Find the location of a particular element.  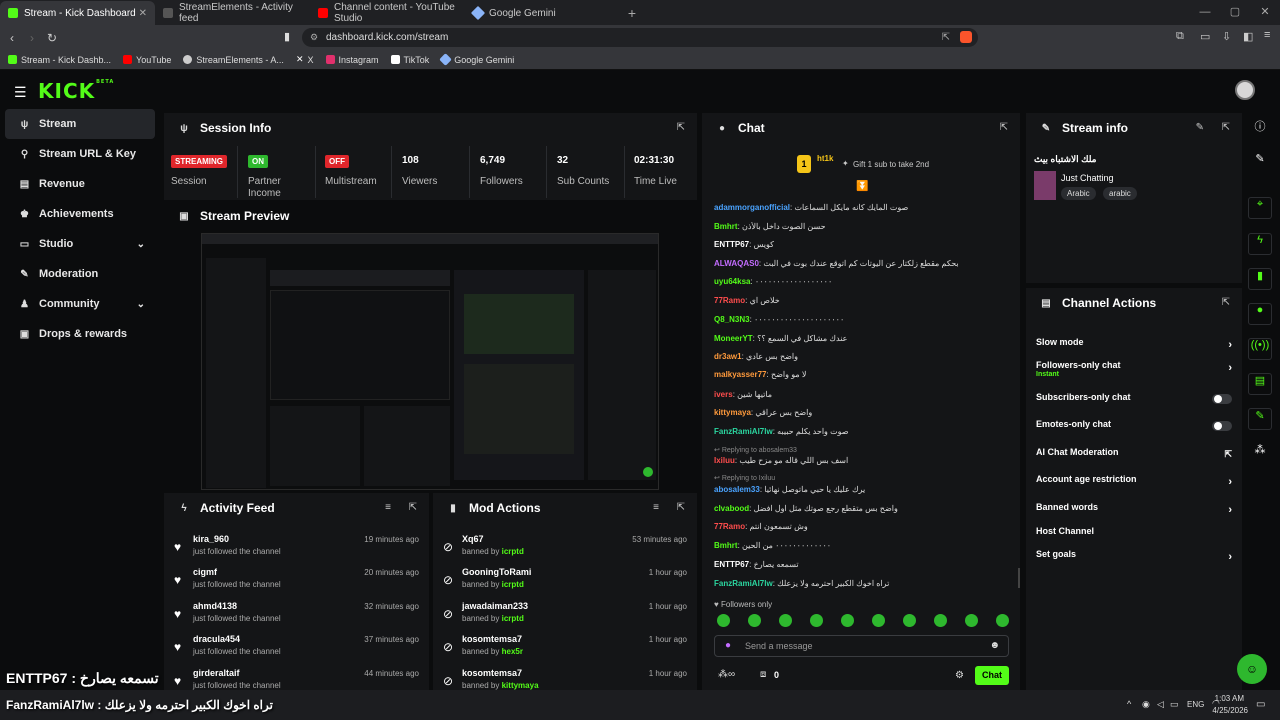

category-name: Just Chatting is located at coordinates (1087, 178).